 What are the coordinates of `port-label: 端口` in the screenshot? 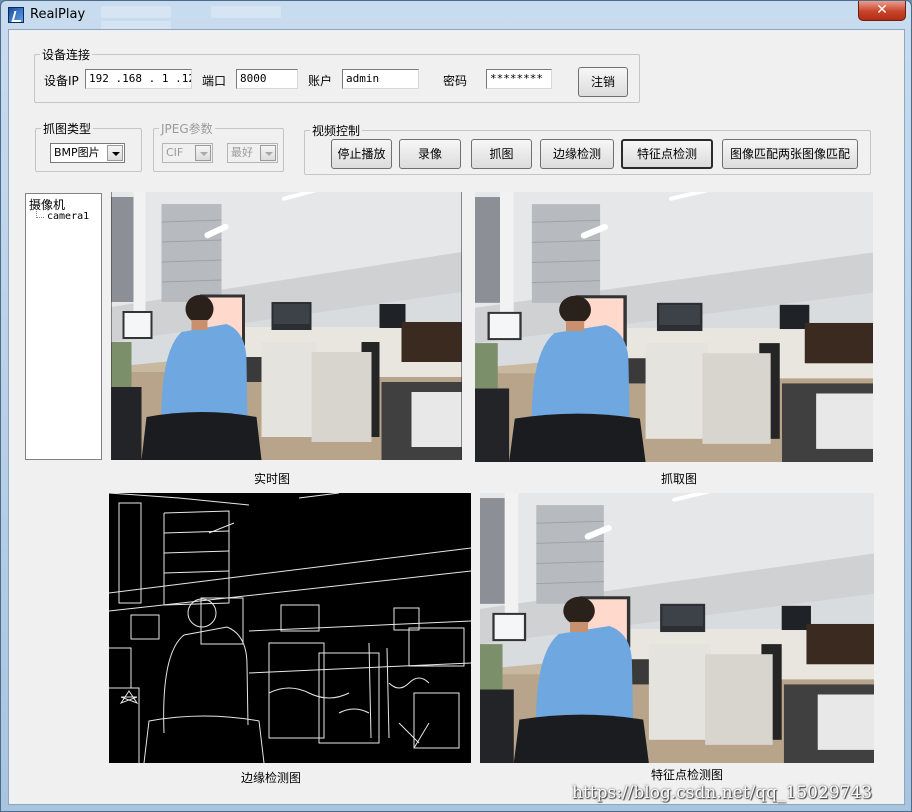 It's located at (214, 81).